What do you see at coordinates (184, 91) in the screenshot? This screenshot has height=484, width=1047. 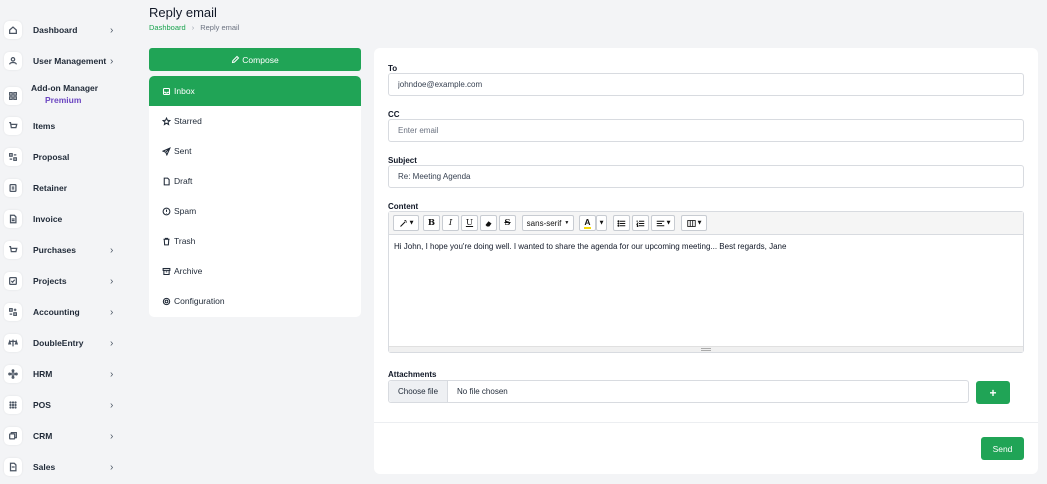 I see `folder-label: Inbox` at bounding box center [184, 91].